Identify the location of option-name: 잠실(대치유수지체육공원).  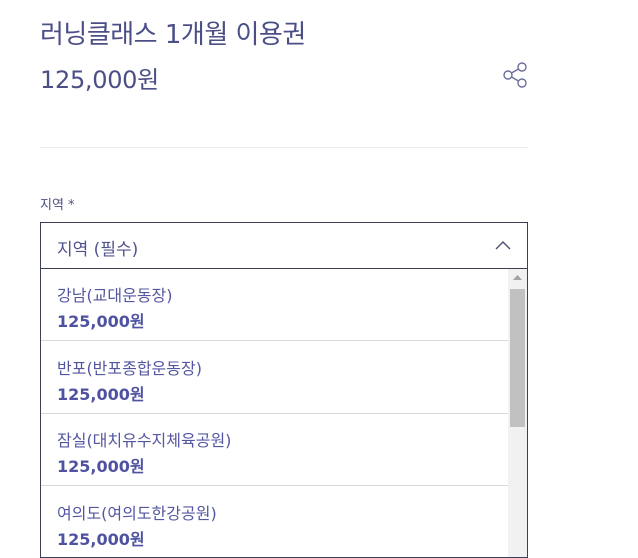
(144, 440).